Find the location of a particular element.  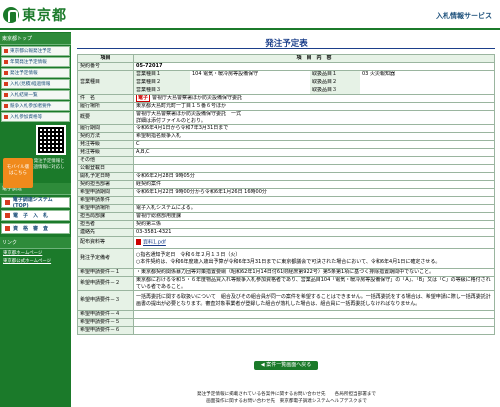

link-tokyo-home: 東京都ホームページ is located at coordinates (35, 253).